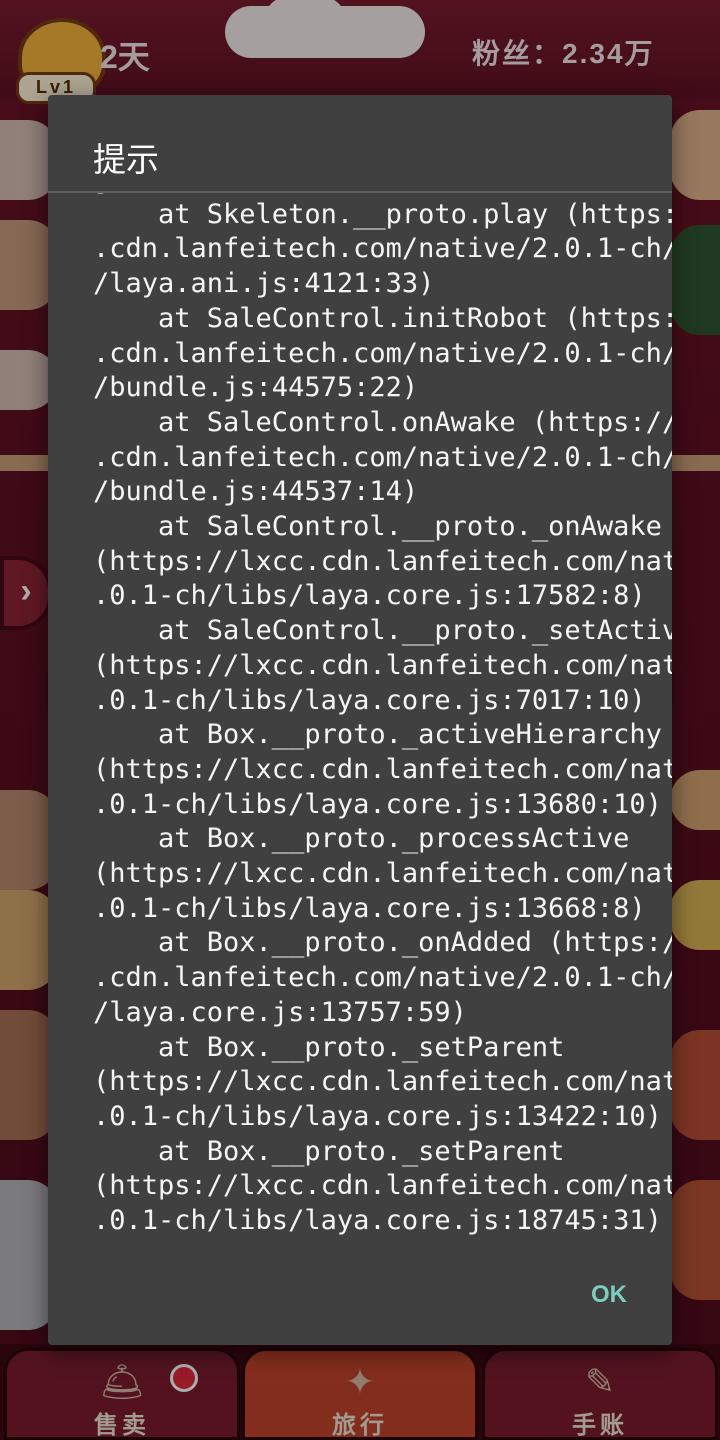 This screenshot has width=720, height=1440. What do you see at coordinates (609, 1295) in the screenshot?
I see `ok-button: OK` at bounding box center [609, 1295].